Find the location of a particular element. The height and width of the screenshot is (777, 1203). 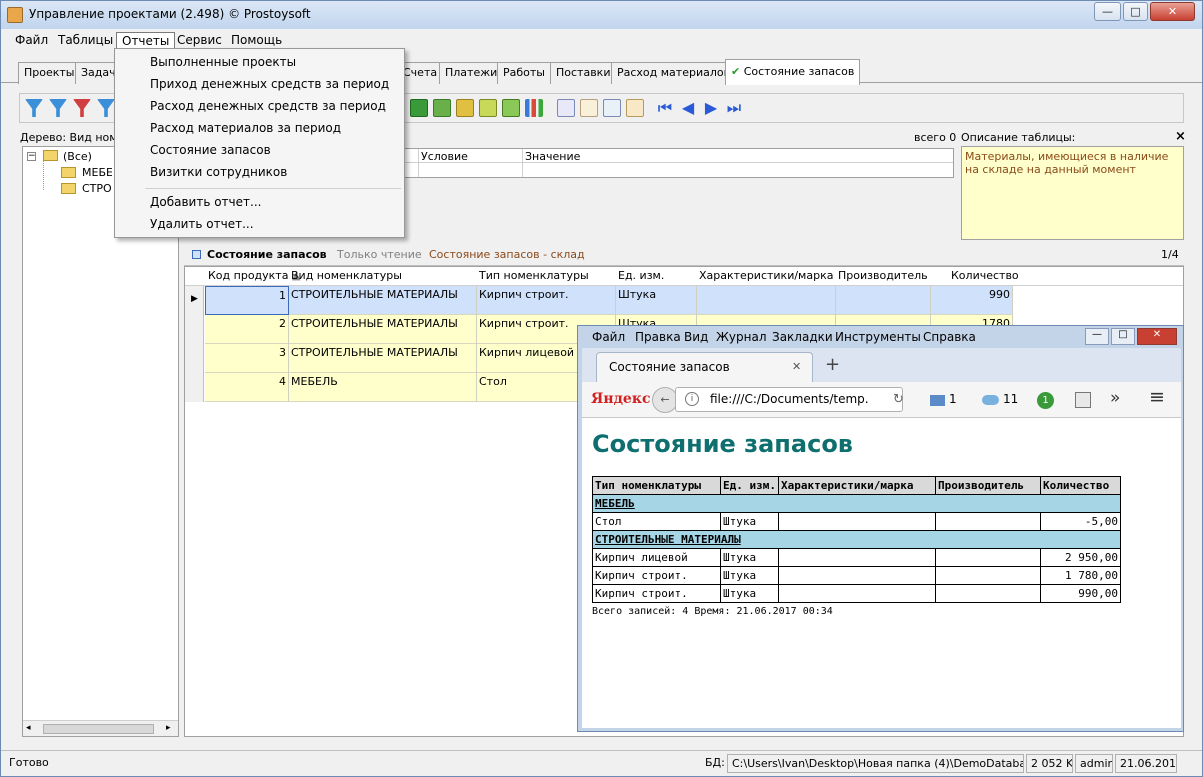

col-characteristics: Характеристики/марка is located at coordinates (766, 277).